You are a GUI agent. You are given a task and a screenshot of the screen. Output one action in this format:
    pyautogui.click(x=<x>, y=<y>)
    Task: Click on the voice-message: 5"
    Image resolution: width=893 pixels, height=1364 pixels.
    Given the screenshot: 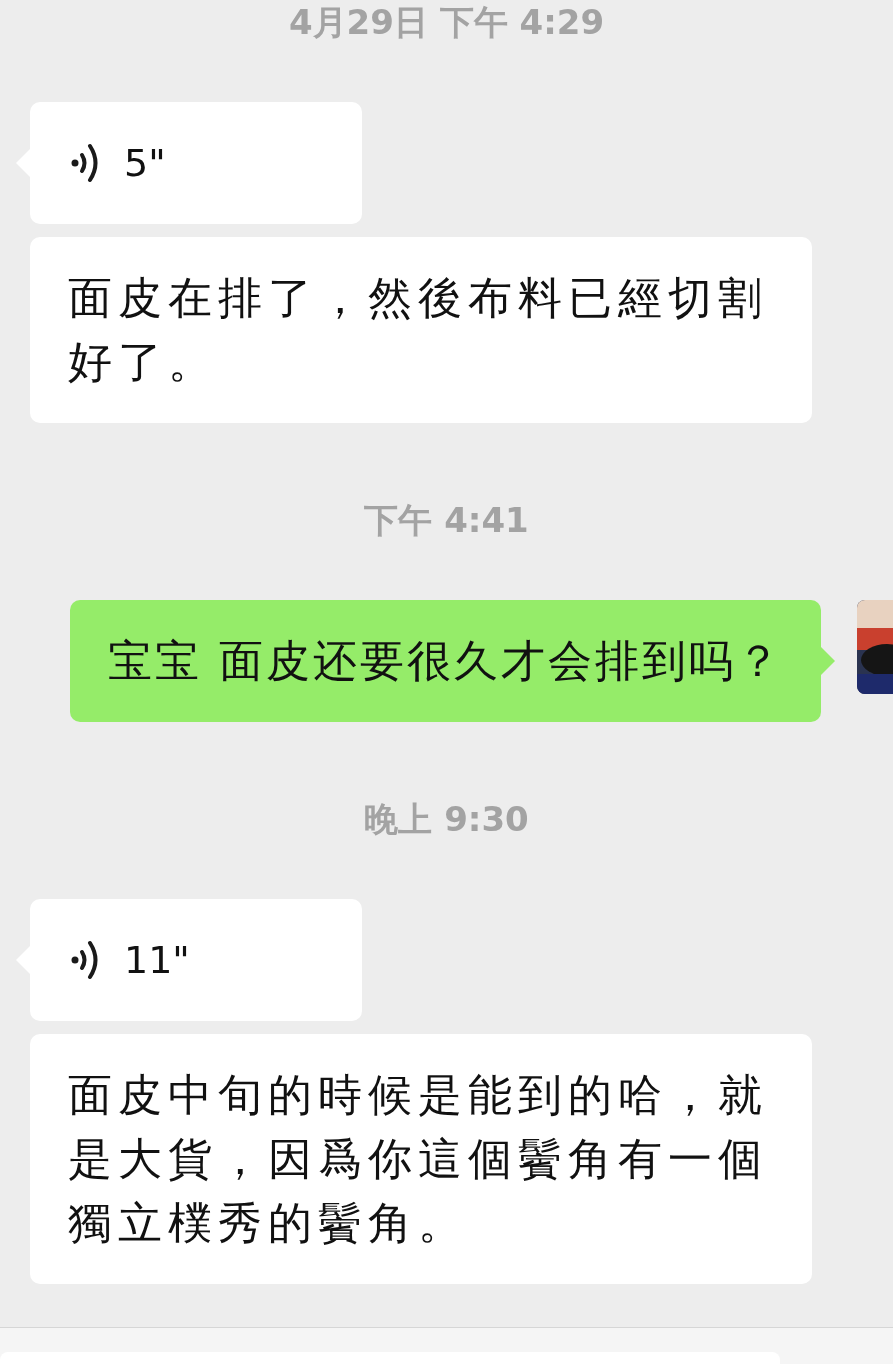 What is the action you would take?
    pyautogui.click(x=196, y=163)
    